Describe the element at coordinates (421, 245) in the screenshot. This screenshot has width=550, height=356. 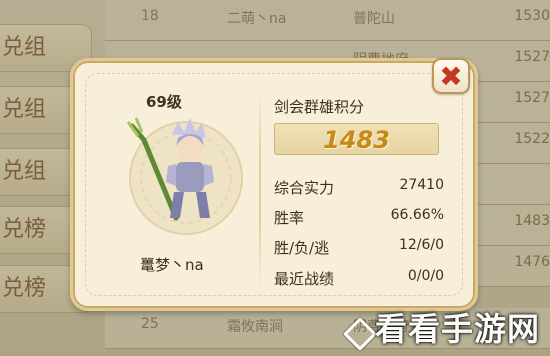
I see `stat-value-record: 12/6/0` at that location.